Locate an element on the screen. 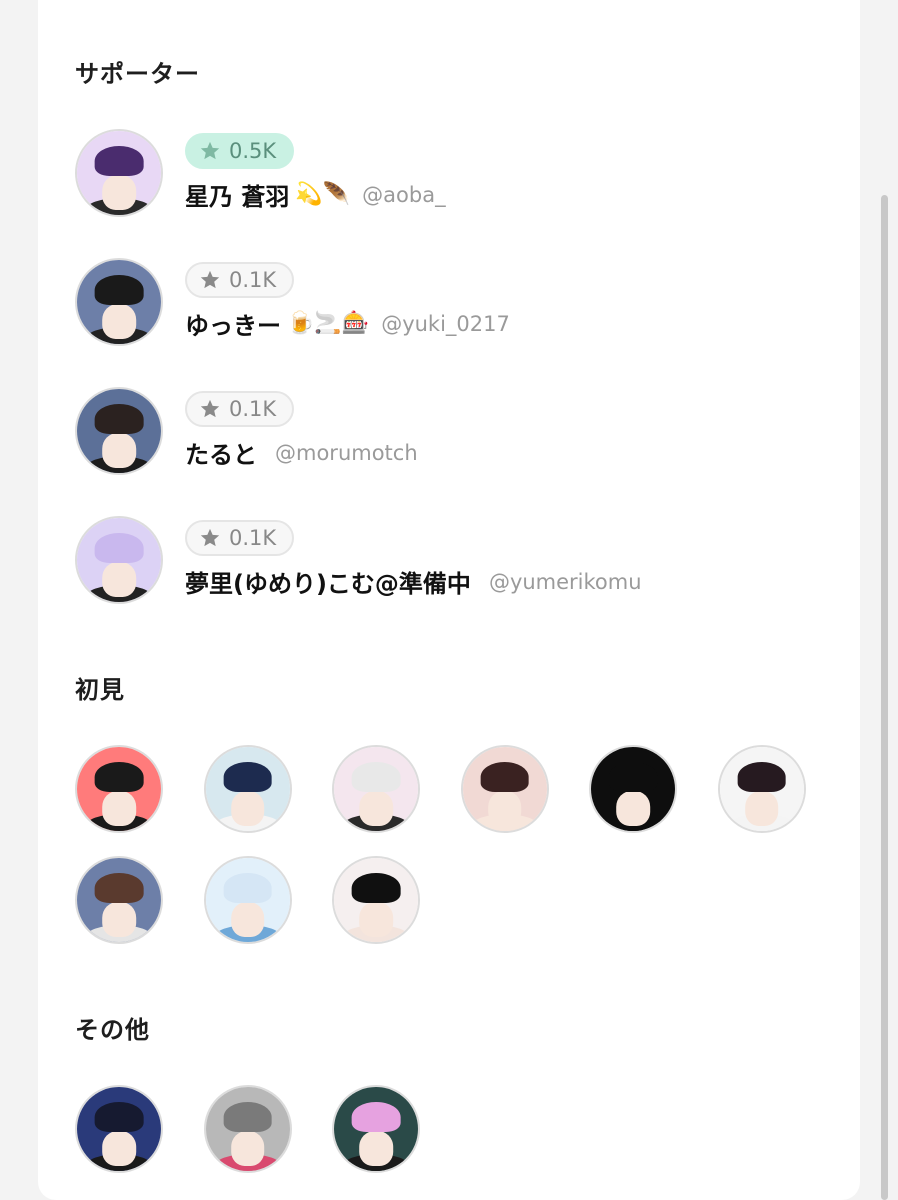 The image size is (898, 1200). supporter-name: 星乃 蒼羽 is located at coordinates (237, 194).